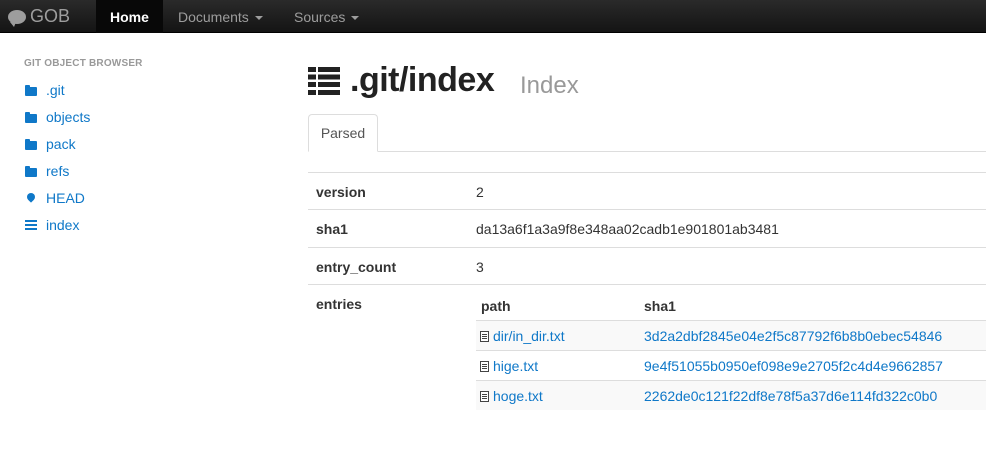  I want to click on sidebar-item-objects: objects, so click(57, 117).